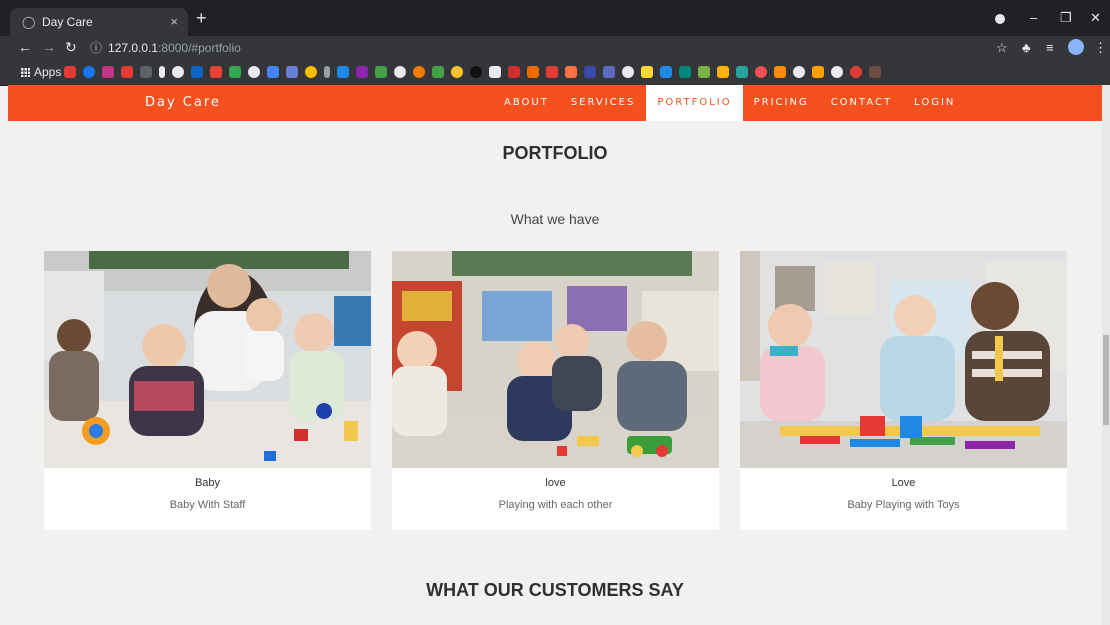  I want to click on bookmark-red-icon, so click(514, 72).